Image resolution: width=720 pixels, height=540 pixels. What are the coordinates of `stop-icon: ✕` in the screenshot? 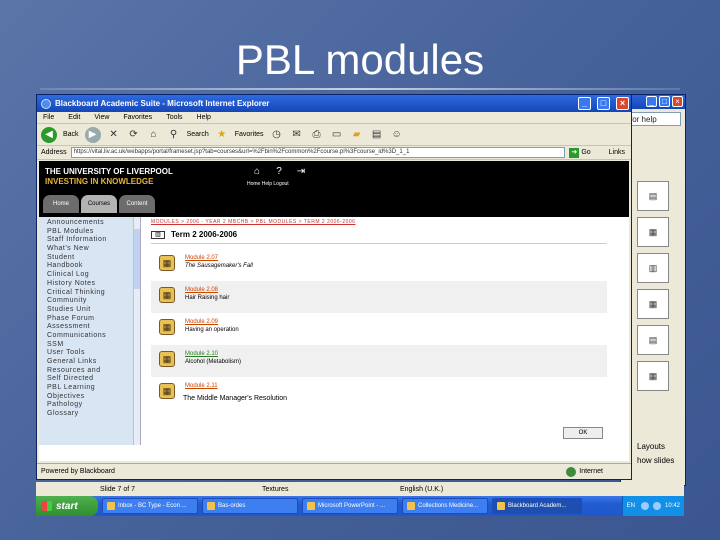 It's located at (114, 135).